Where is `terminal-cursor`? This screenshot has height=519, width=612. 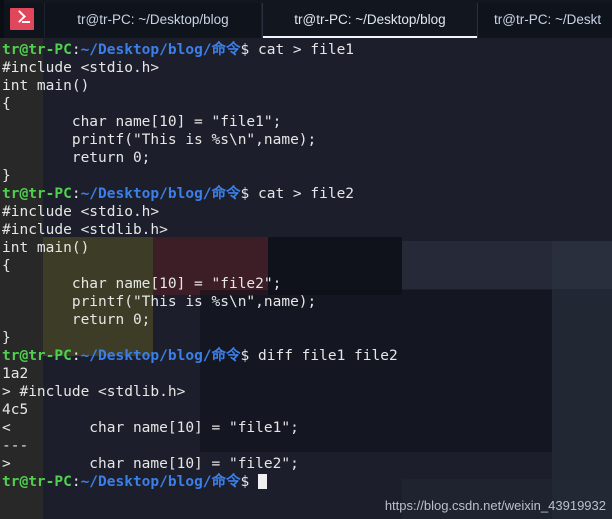 terminal-cursor is located at coordinates (262, 481).